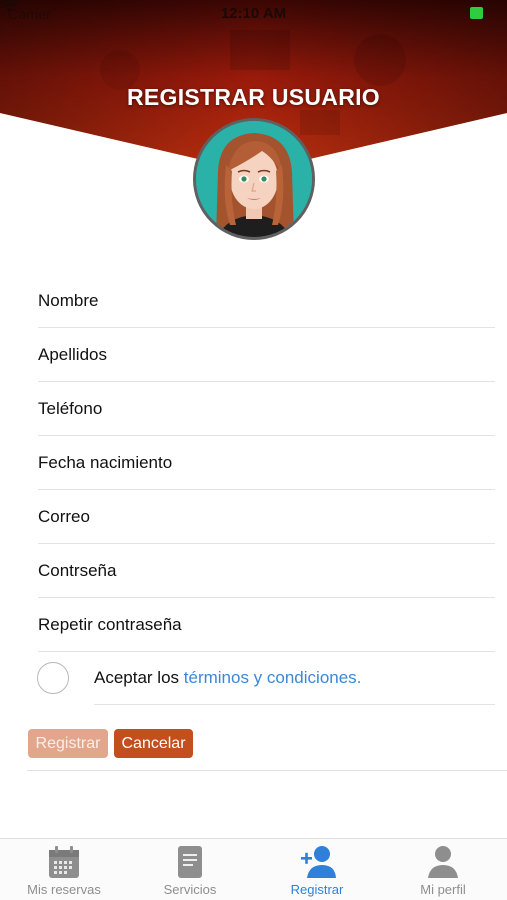 The width and height of the screenshot is (507, 900). I want to click on tab-mi-perfil-label: Mi perfil, so click(443, 889).